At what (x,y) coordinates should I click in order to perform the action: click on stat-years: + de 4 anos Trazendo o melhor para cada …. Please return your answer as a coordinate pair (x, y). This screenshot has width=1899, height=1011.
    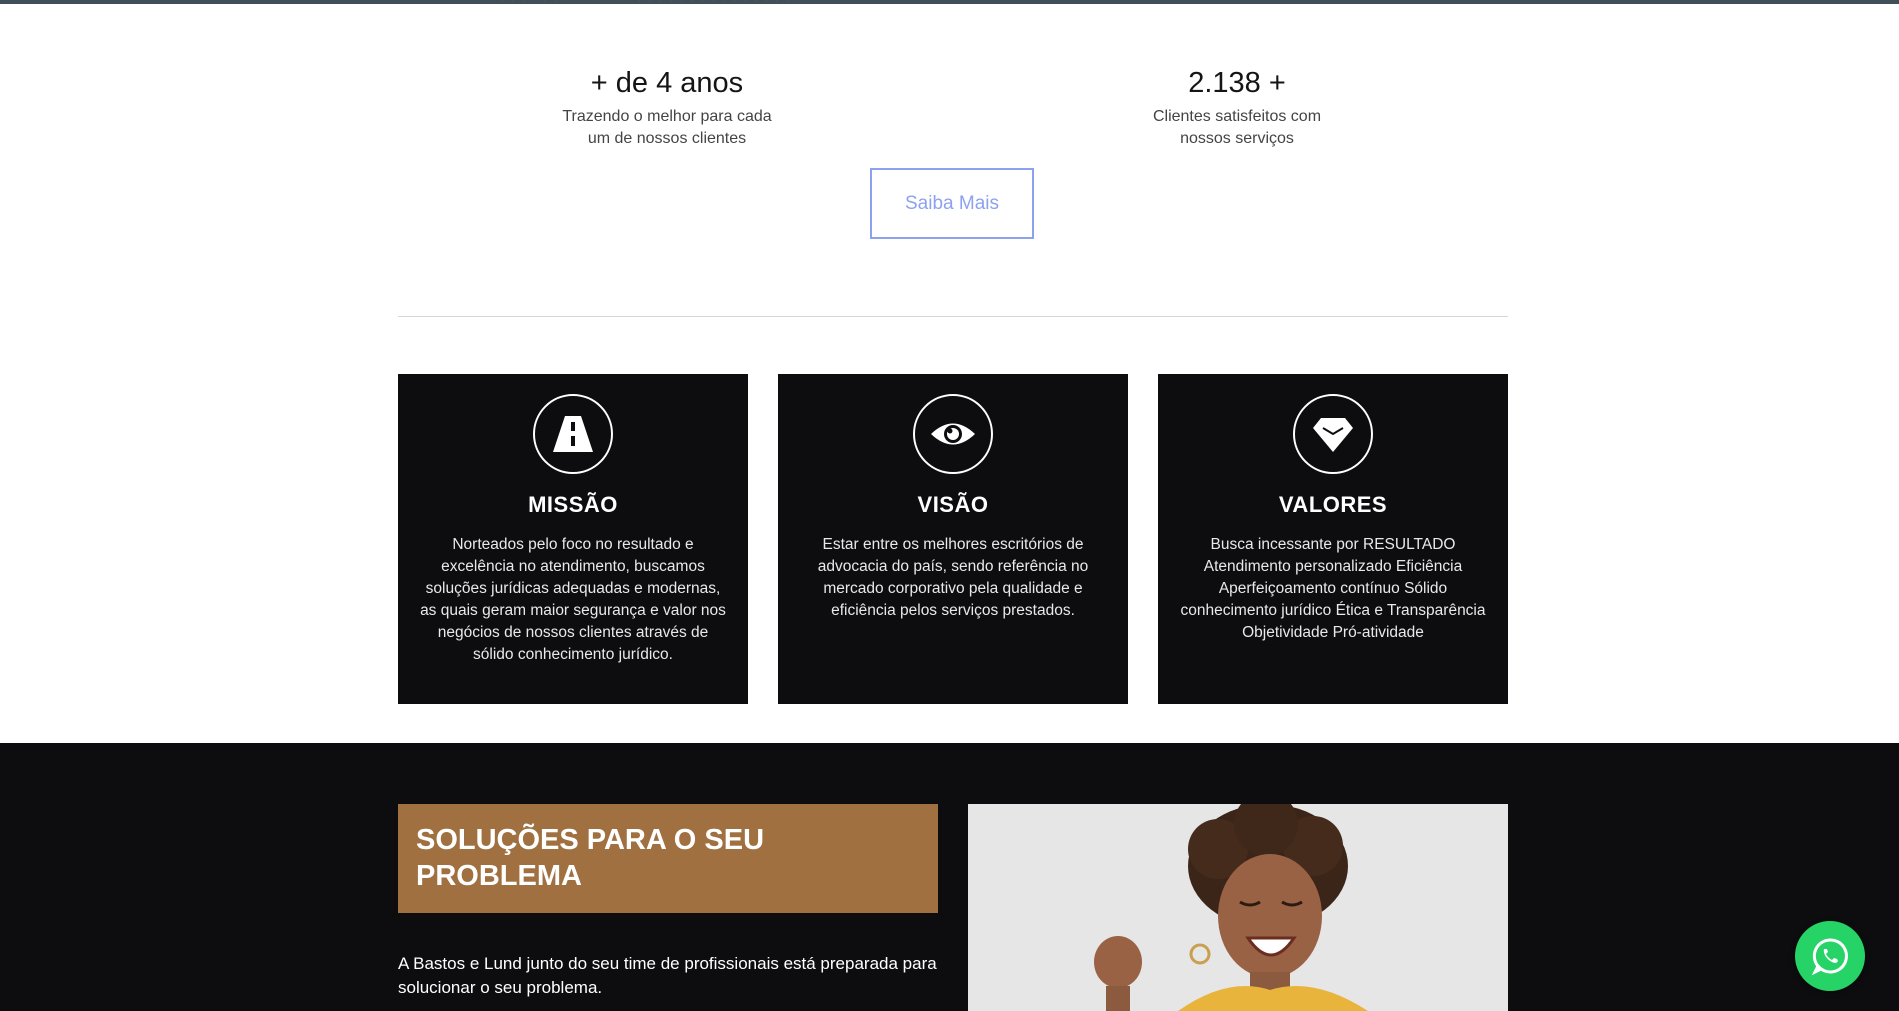
    Looking at the image, I should click on (667, 106).